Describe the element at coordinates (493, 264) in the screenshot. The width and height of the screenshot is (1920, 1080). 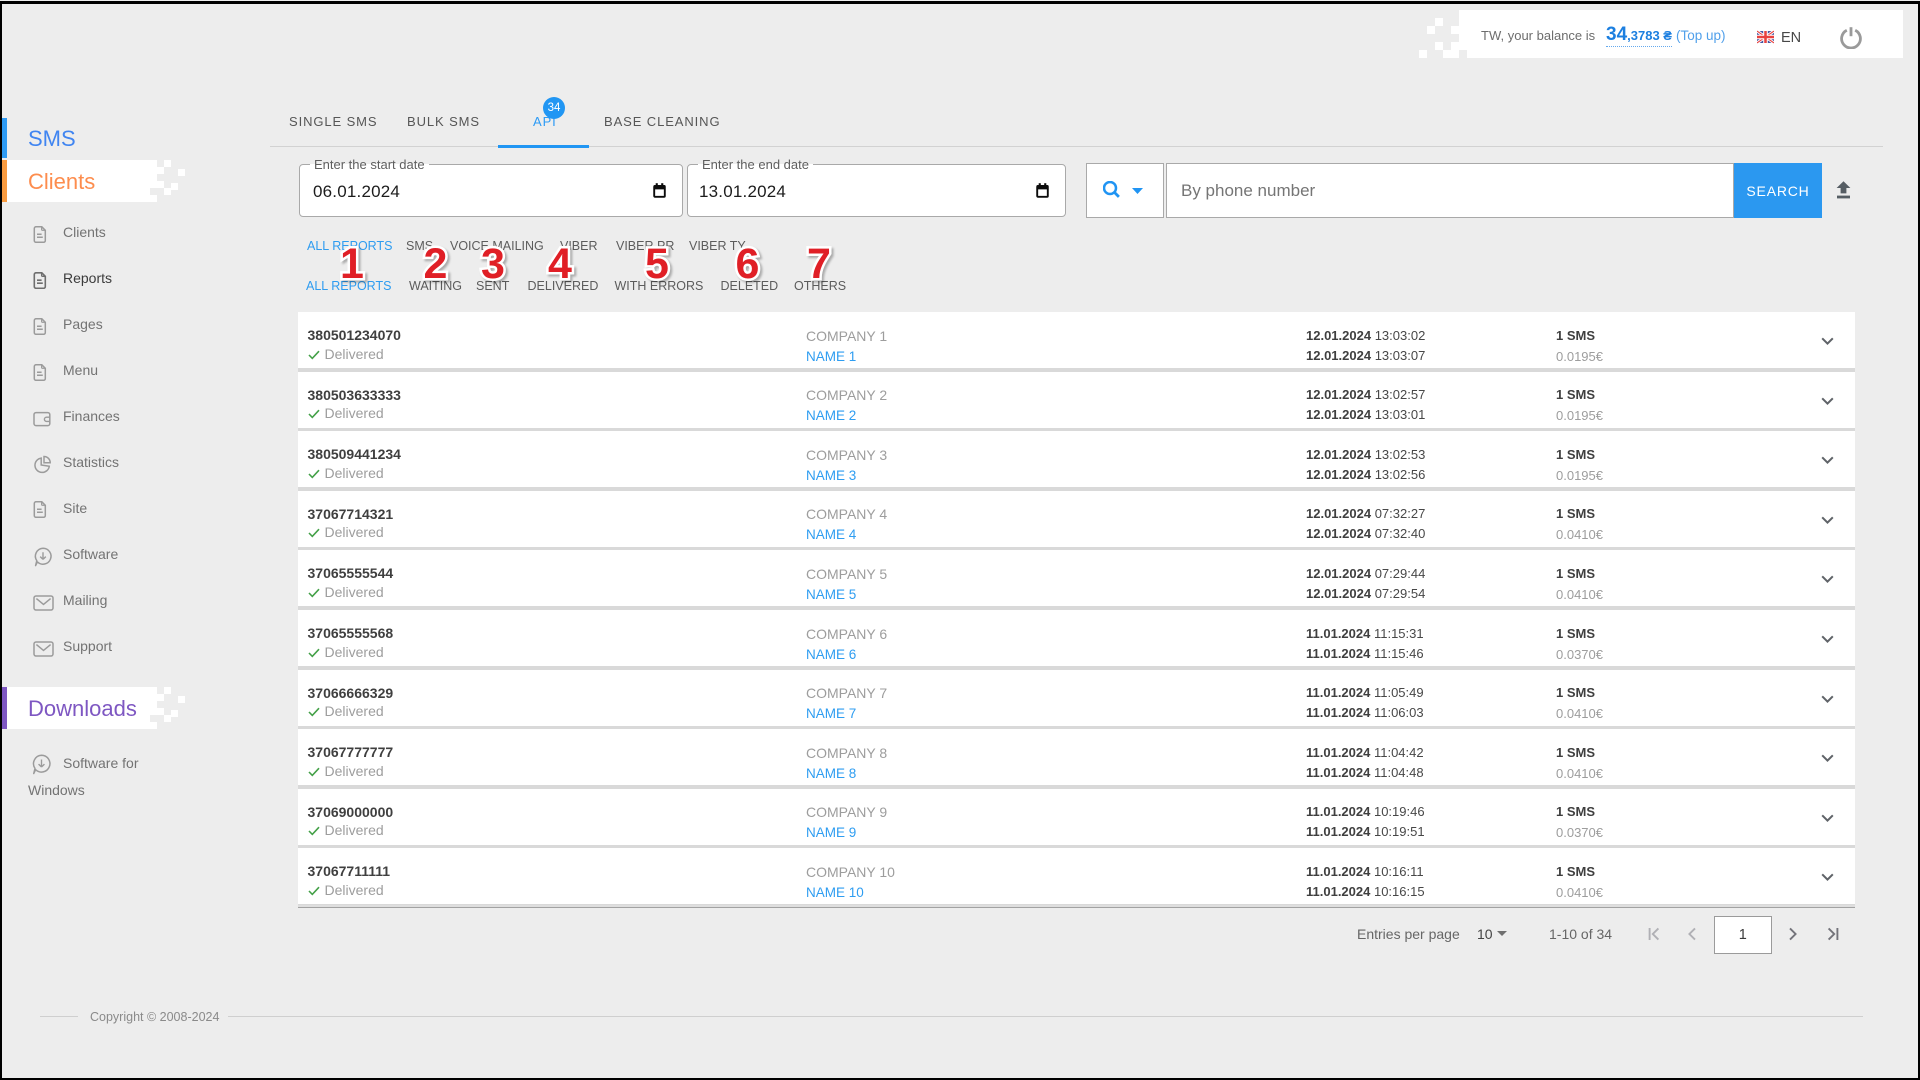
I see `svg-text: 3` at that location.